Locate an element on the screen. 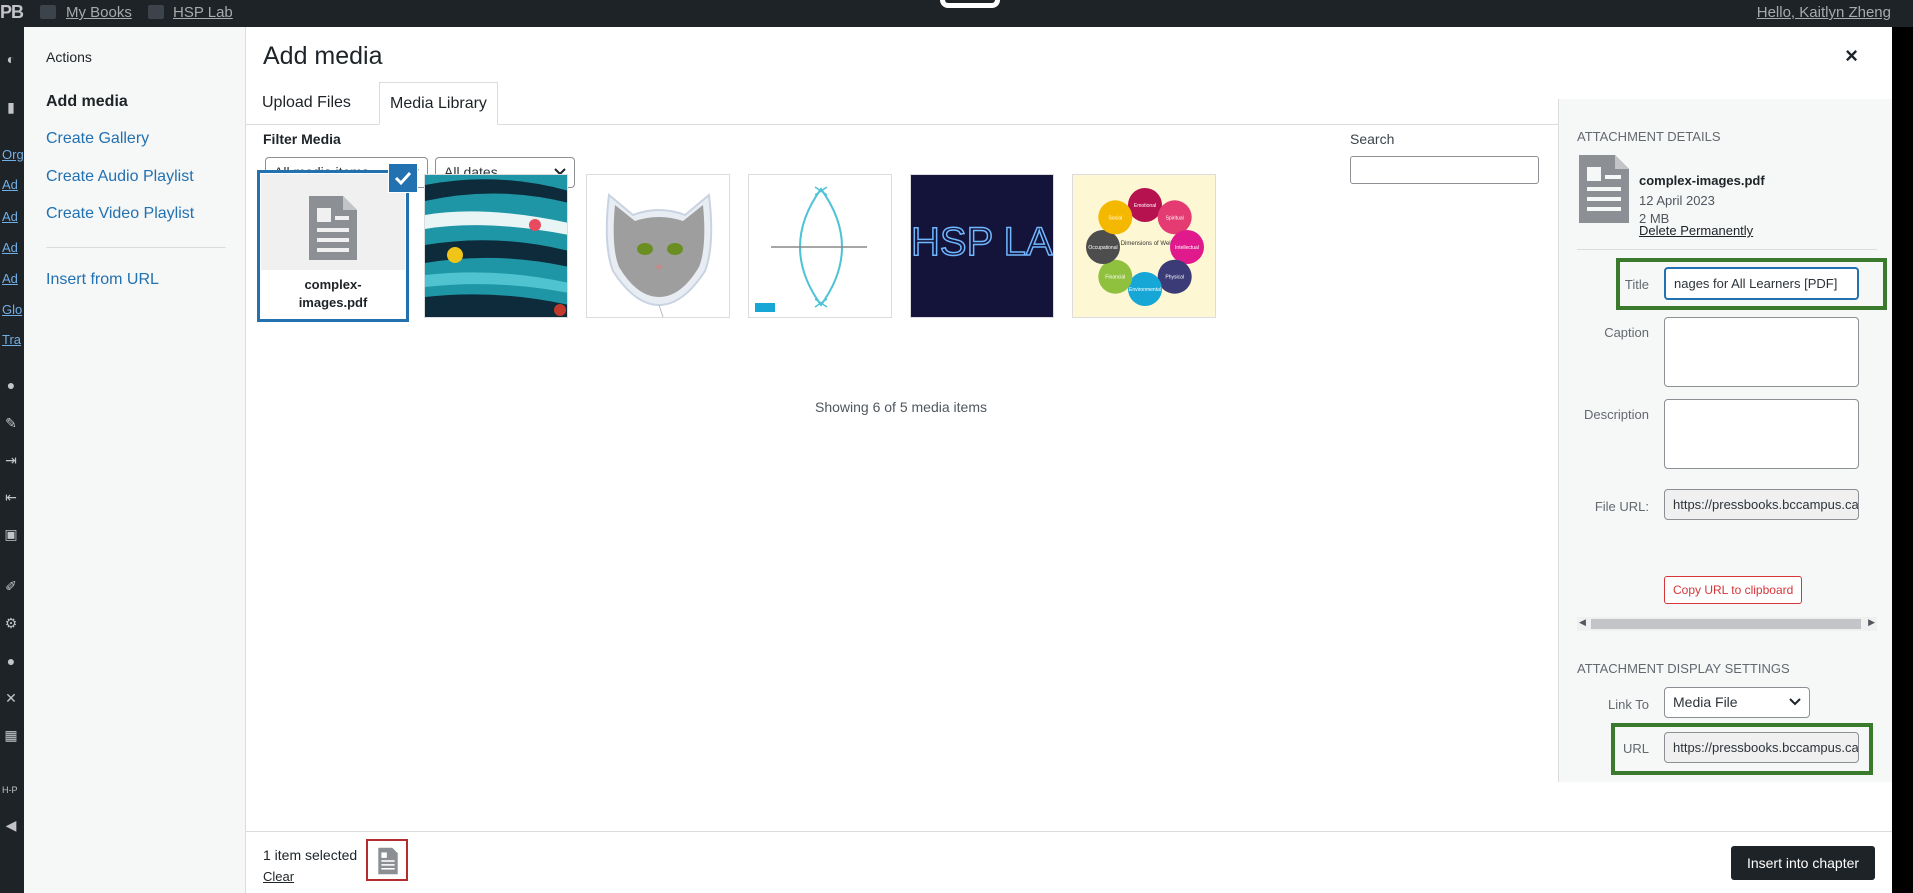 The height and width of the screenshot is (893, 1913). logo-text: HSP LAB is located at coordinates (982, 242).